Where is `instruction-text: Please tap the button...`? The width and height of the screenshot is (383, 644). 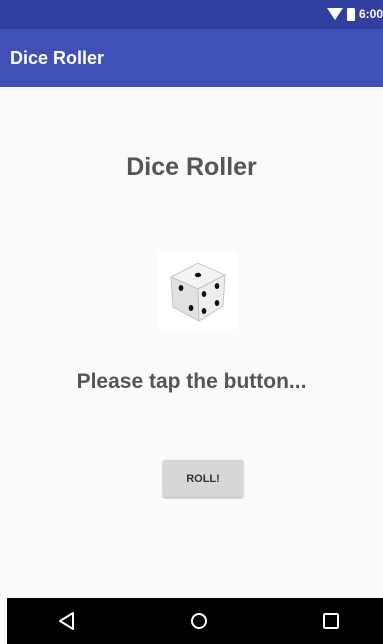
instruction-text: Please tap the button... is located at coordinates (191, 381).